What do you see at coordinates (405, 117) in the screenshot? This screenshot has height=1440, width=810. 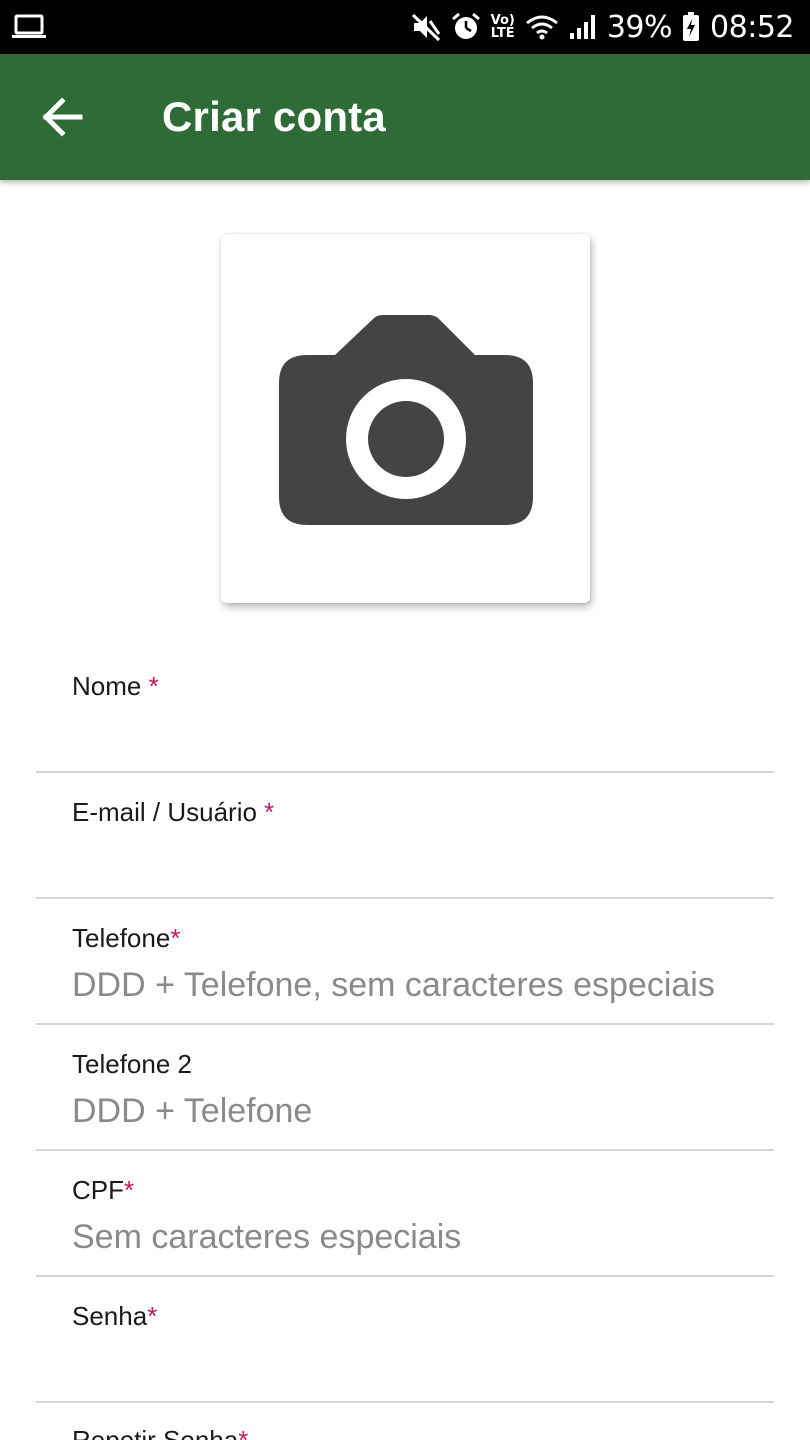 I see `app-bar: Criar conta` at bounding box center [405, 117].